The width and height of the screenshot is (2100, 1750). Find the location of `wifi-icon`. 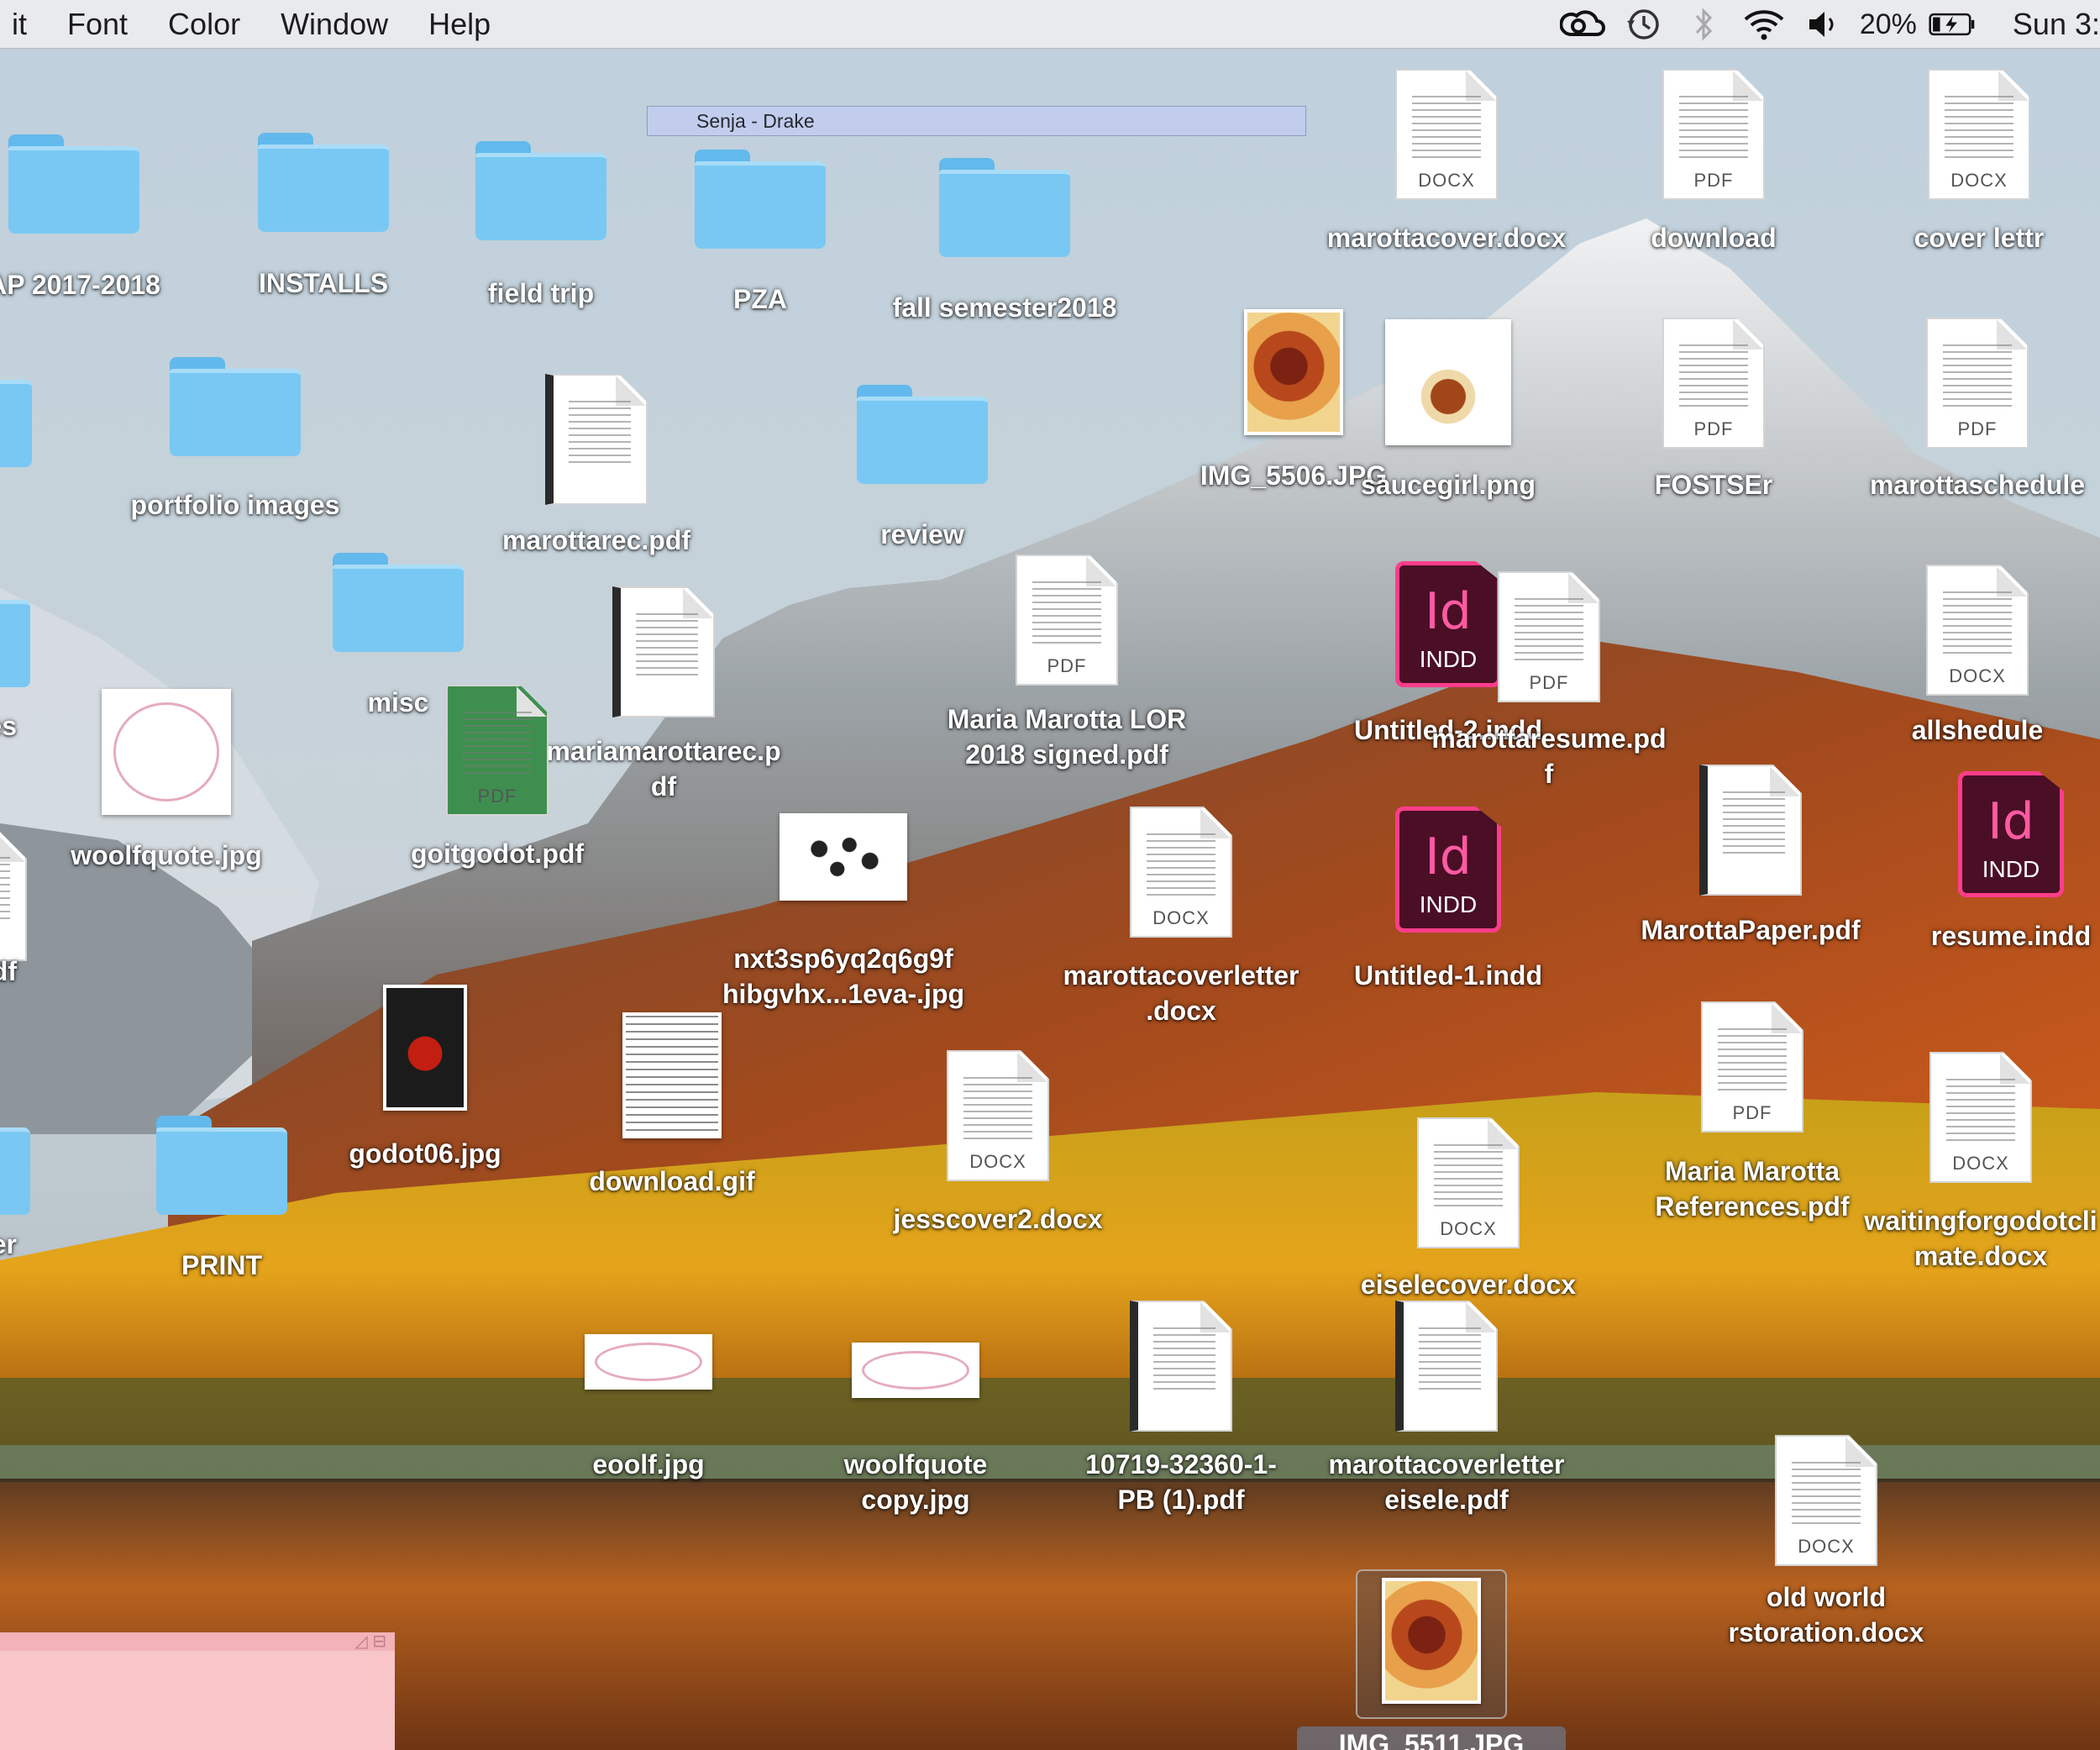

wifi-icon is located at coordinates (1764, 25).